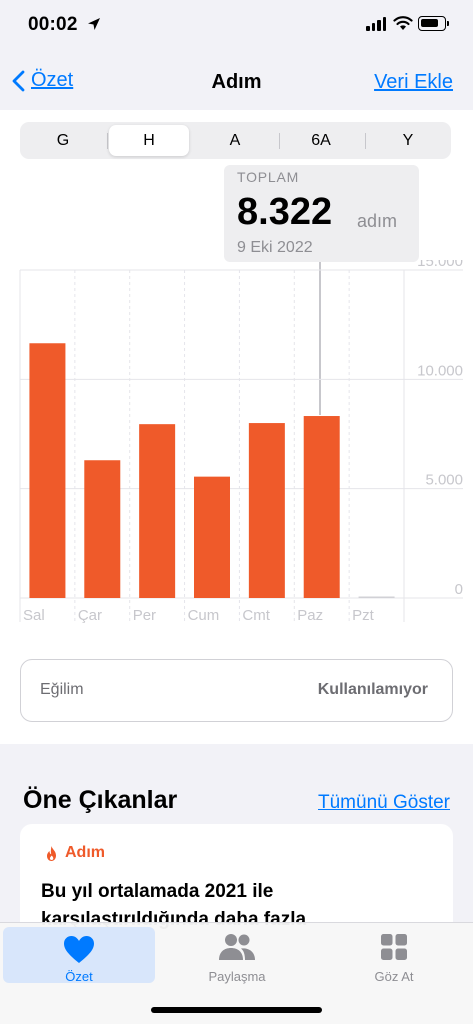  I want to click on tab-sharing-label: Paylaşma, so click(237, 976).